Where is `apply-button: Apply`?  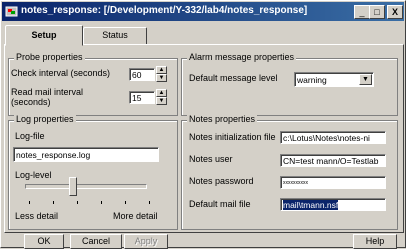 apply-button: Apply is located at coordinates (146, 241).